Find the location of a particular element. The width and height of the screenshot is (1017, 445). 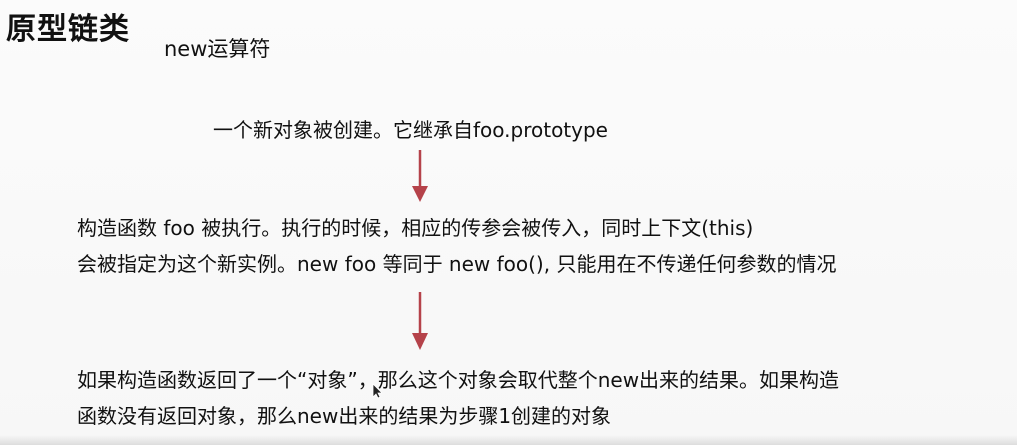

mouse-cursor-icon is located at coordinates (377, 391).